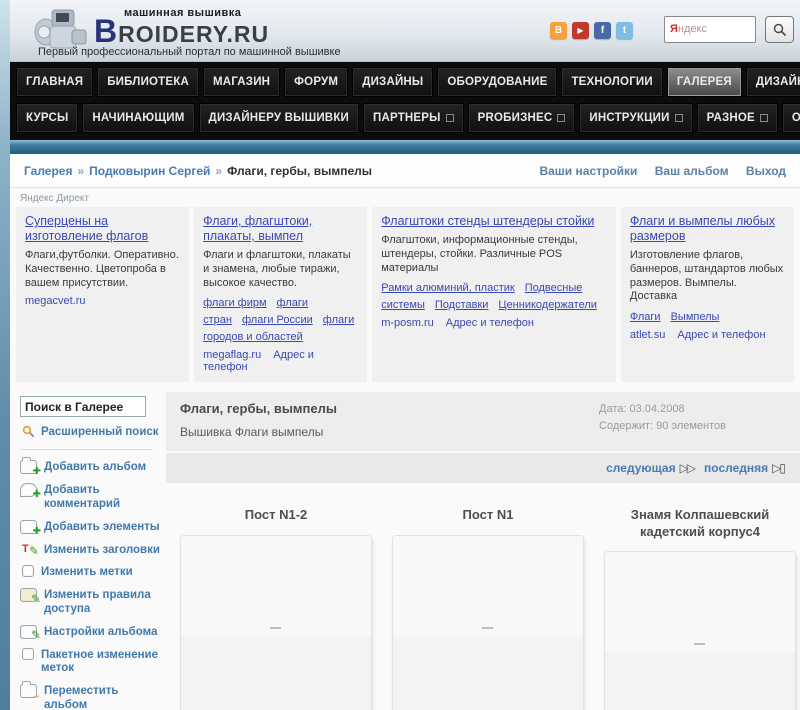 This screenshot has width=800, height=710. I want to click on last-page-icon: ▷▯, so click(779, 468).